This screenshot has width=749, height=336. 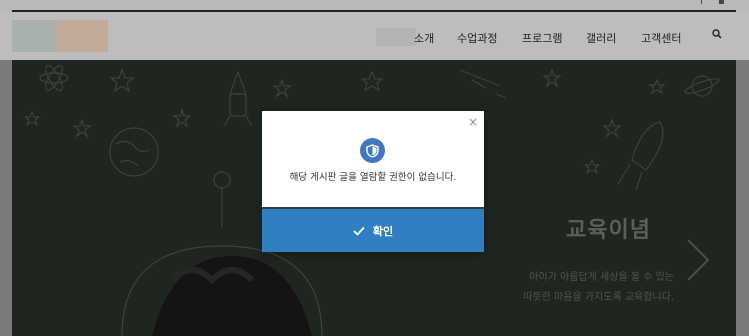 I want to click on modal-message: 해당 게시판 글을 열람할 권한이 없습니다., so click(x=373, y=177).